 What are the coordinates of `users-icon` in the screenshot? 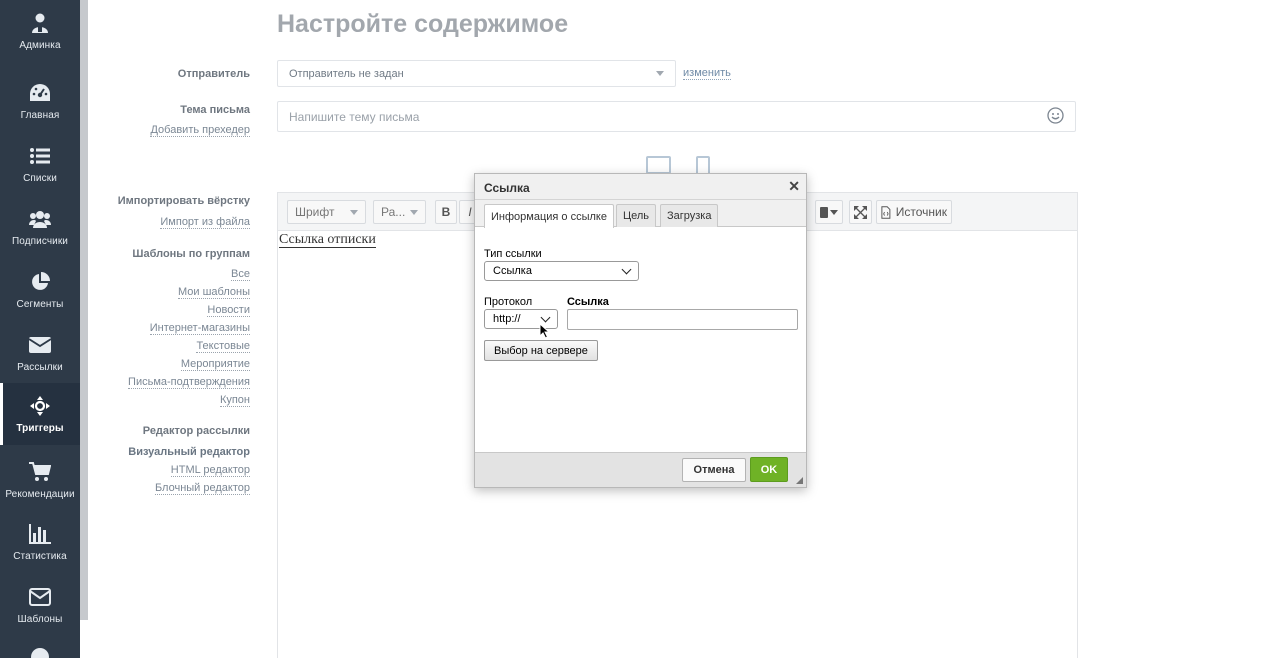 It's located at (40, 219).